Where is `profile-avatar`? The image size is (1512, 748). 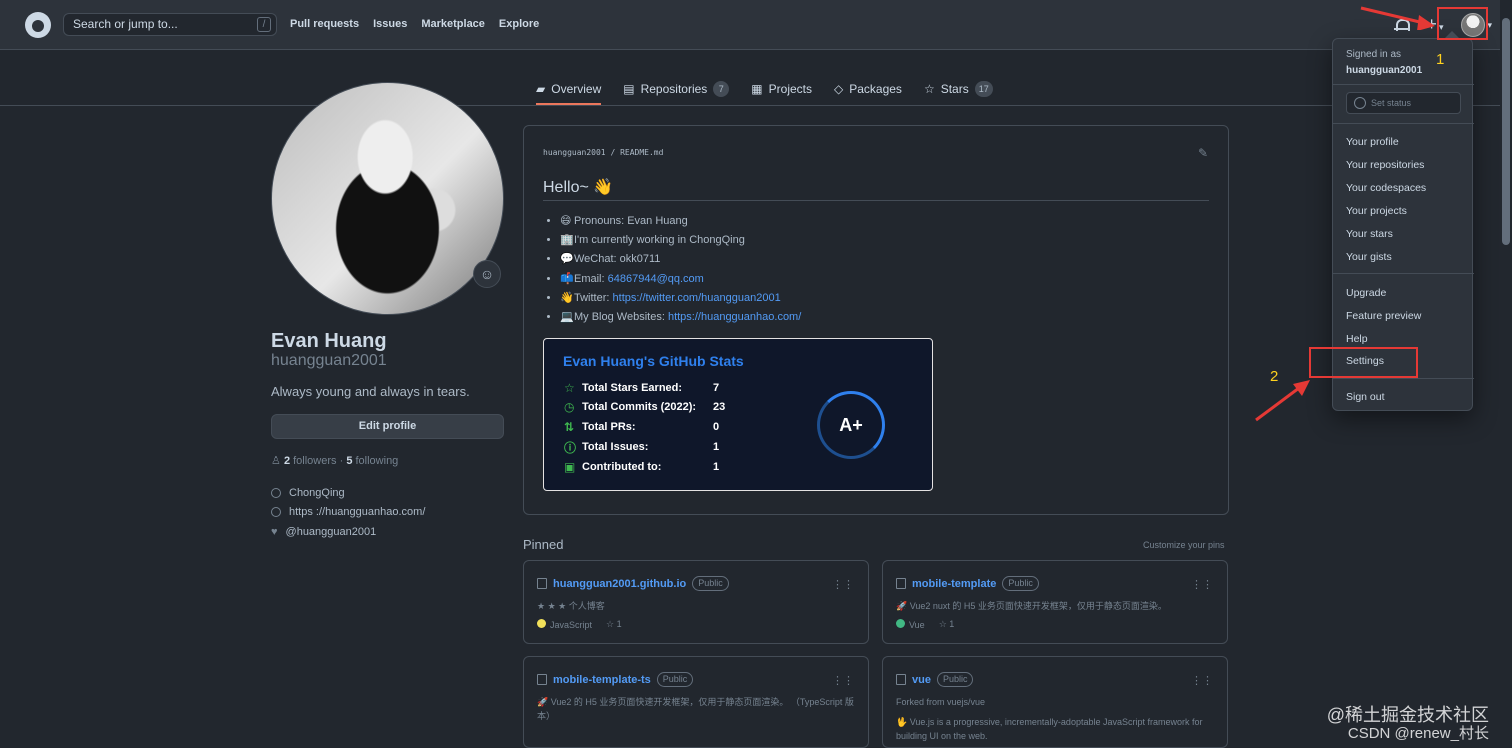
profile-avatar is located at coordinates (387, 198).